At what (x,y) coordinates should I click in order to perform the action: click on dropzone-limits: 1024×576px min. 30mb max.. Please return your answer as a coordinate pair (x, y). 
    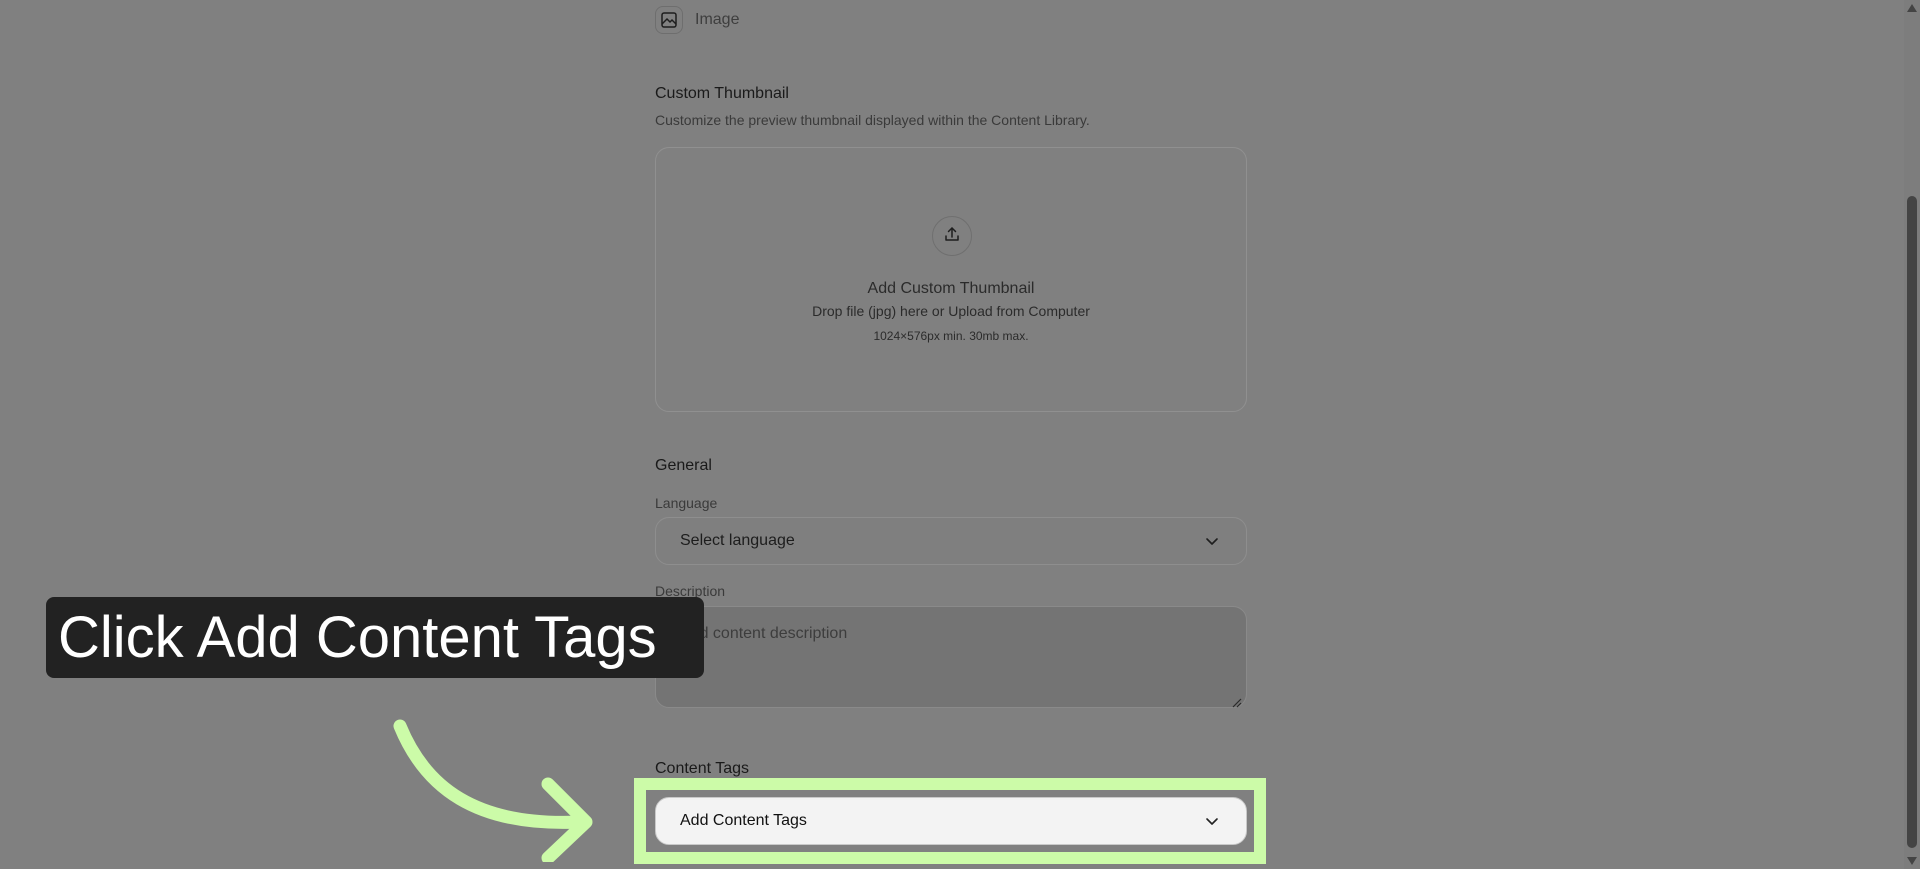
    Looking at the image, I should click on (951, 336).